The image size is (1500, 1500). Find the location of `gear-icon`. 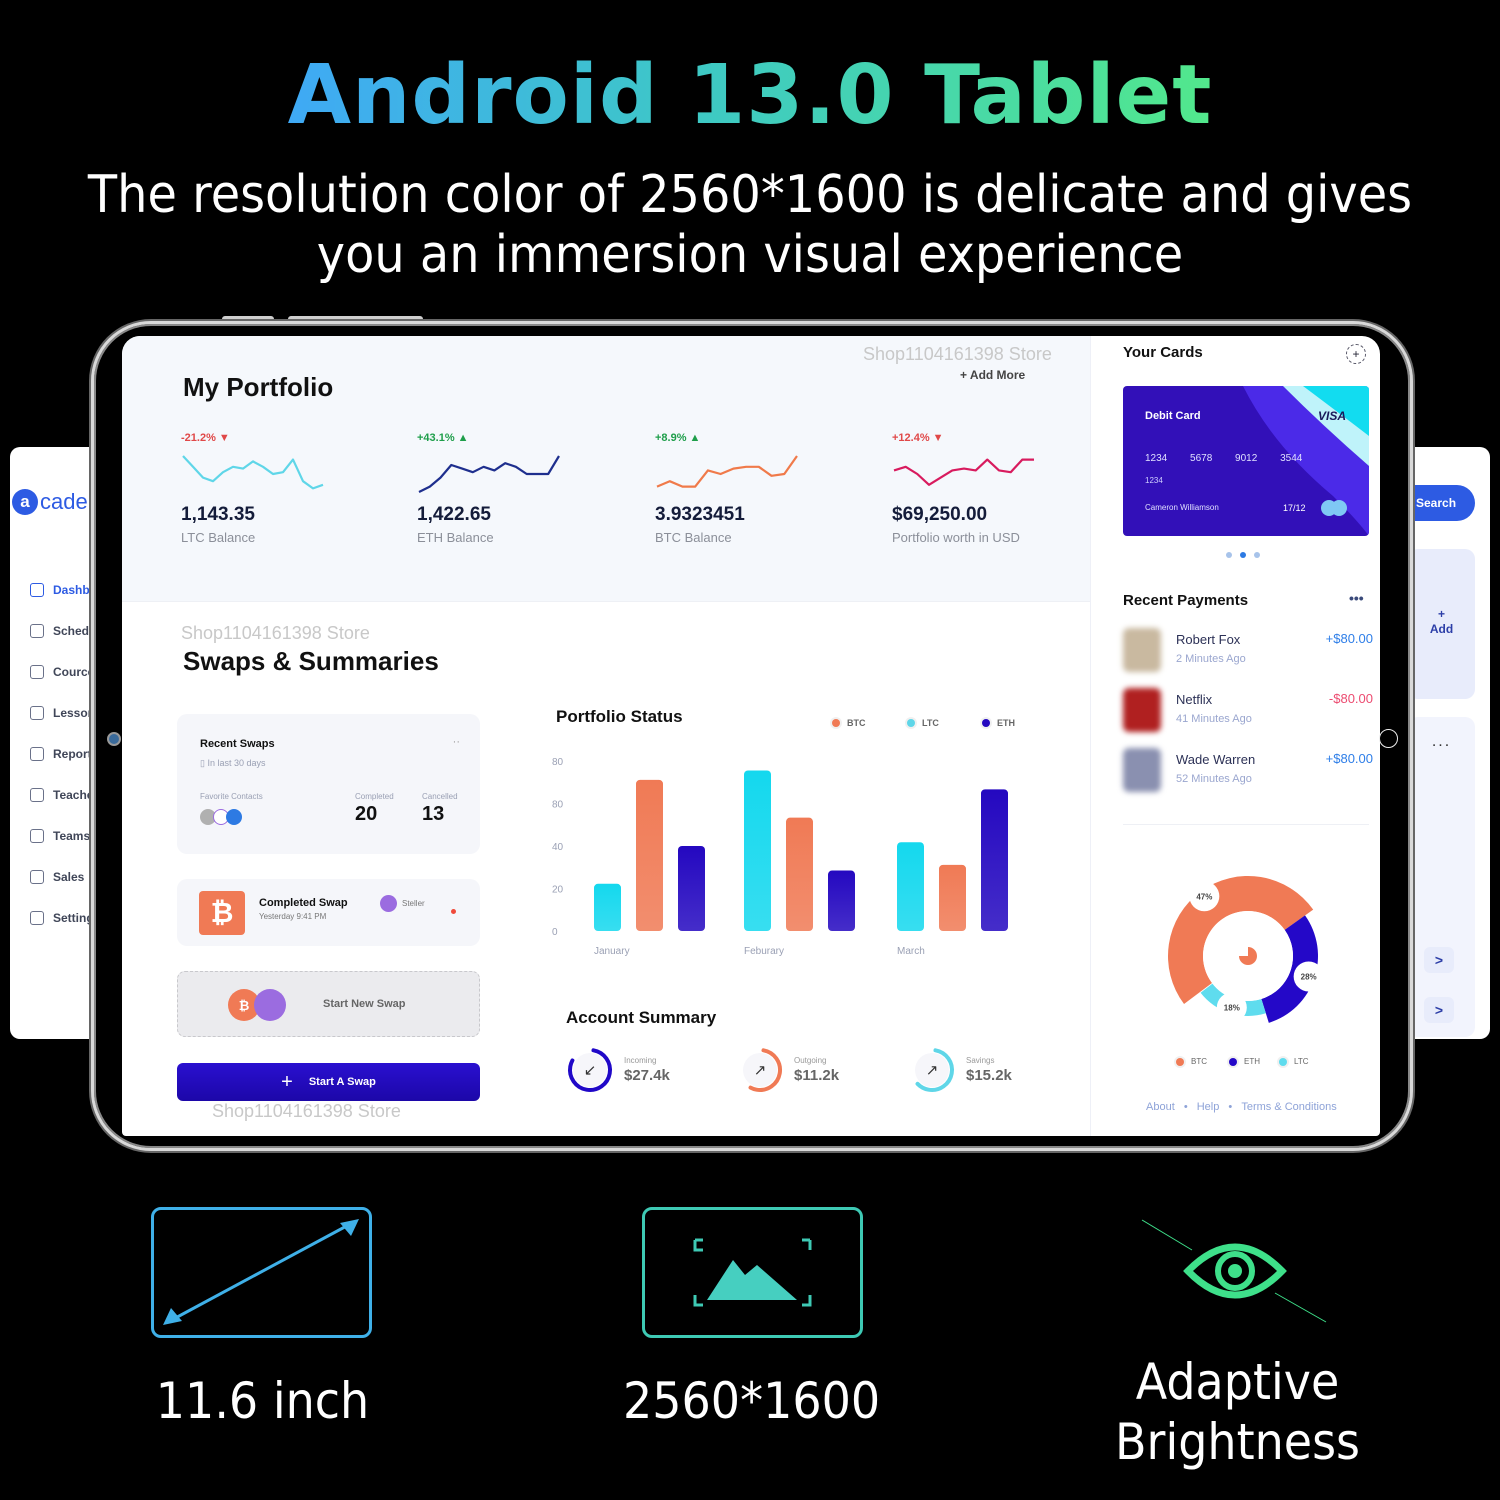

gear-icon is located at coordinates (37, 917).